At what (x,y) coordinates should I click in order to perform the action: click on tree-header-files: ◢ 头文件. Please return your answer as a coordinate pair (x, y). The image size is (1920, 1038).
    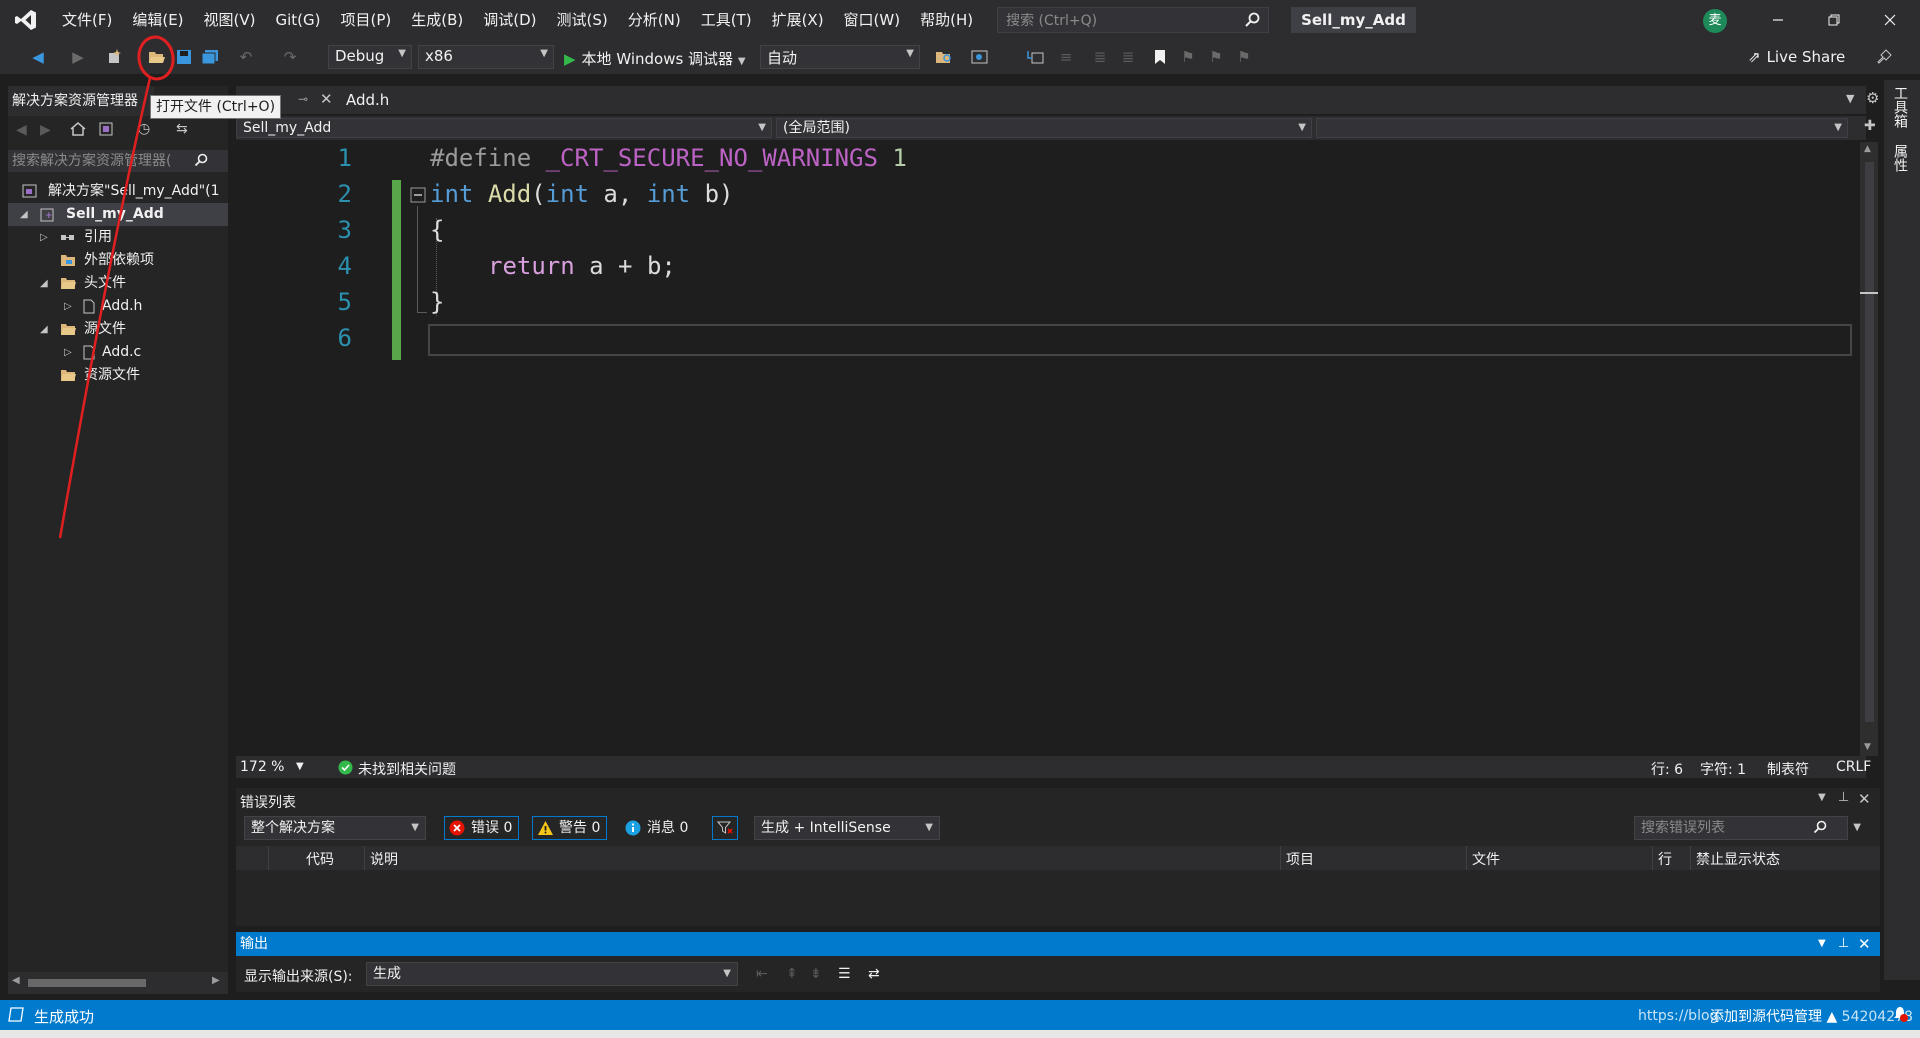
    Looking at the image, I should click on (118, 283).